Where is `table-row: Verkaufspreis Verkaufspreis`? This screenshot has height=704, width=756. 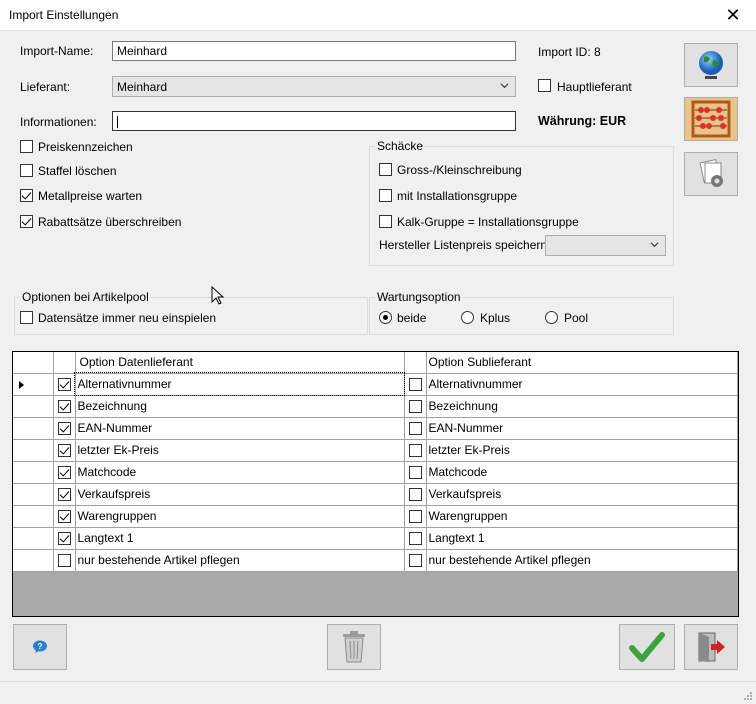
table-row: Verkaufspreis Verkaufspreis is located at coordinates (375, 494).